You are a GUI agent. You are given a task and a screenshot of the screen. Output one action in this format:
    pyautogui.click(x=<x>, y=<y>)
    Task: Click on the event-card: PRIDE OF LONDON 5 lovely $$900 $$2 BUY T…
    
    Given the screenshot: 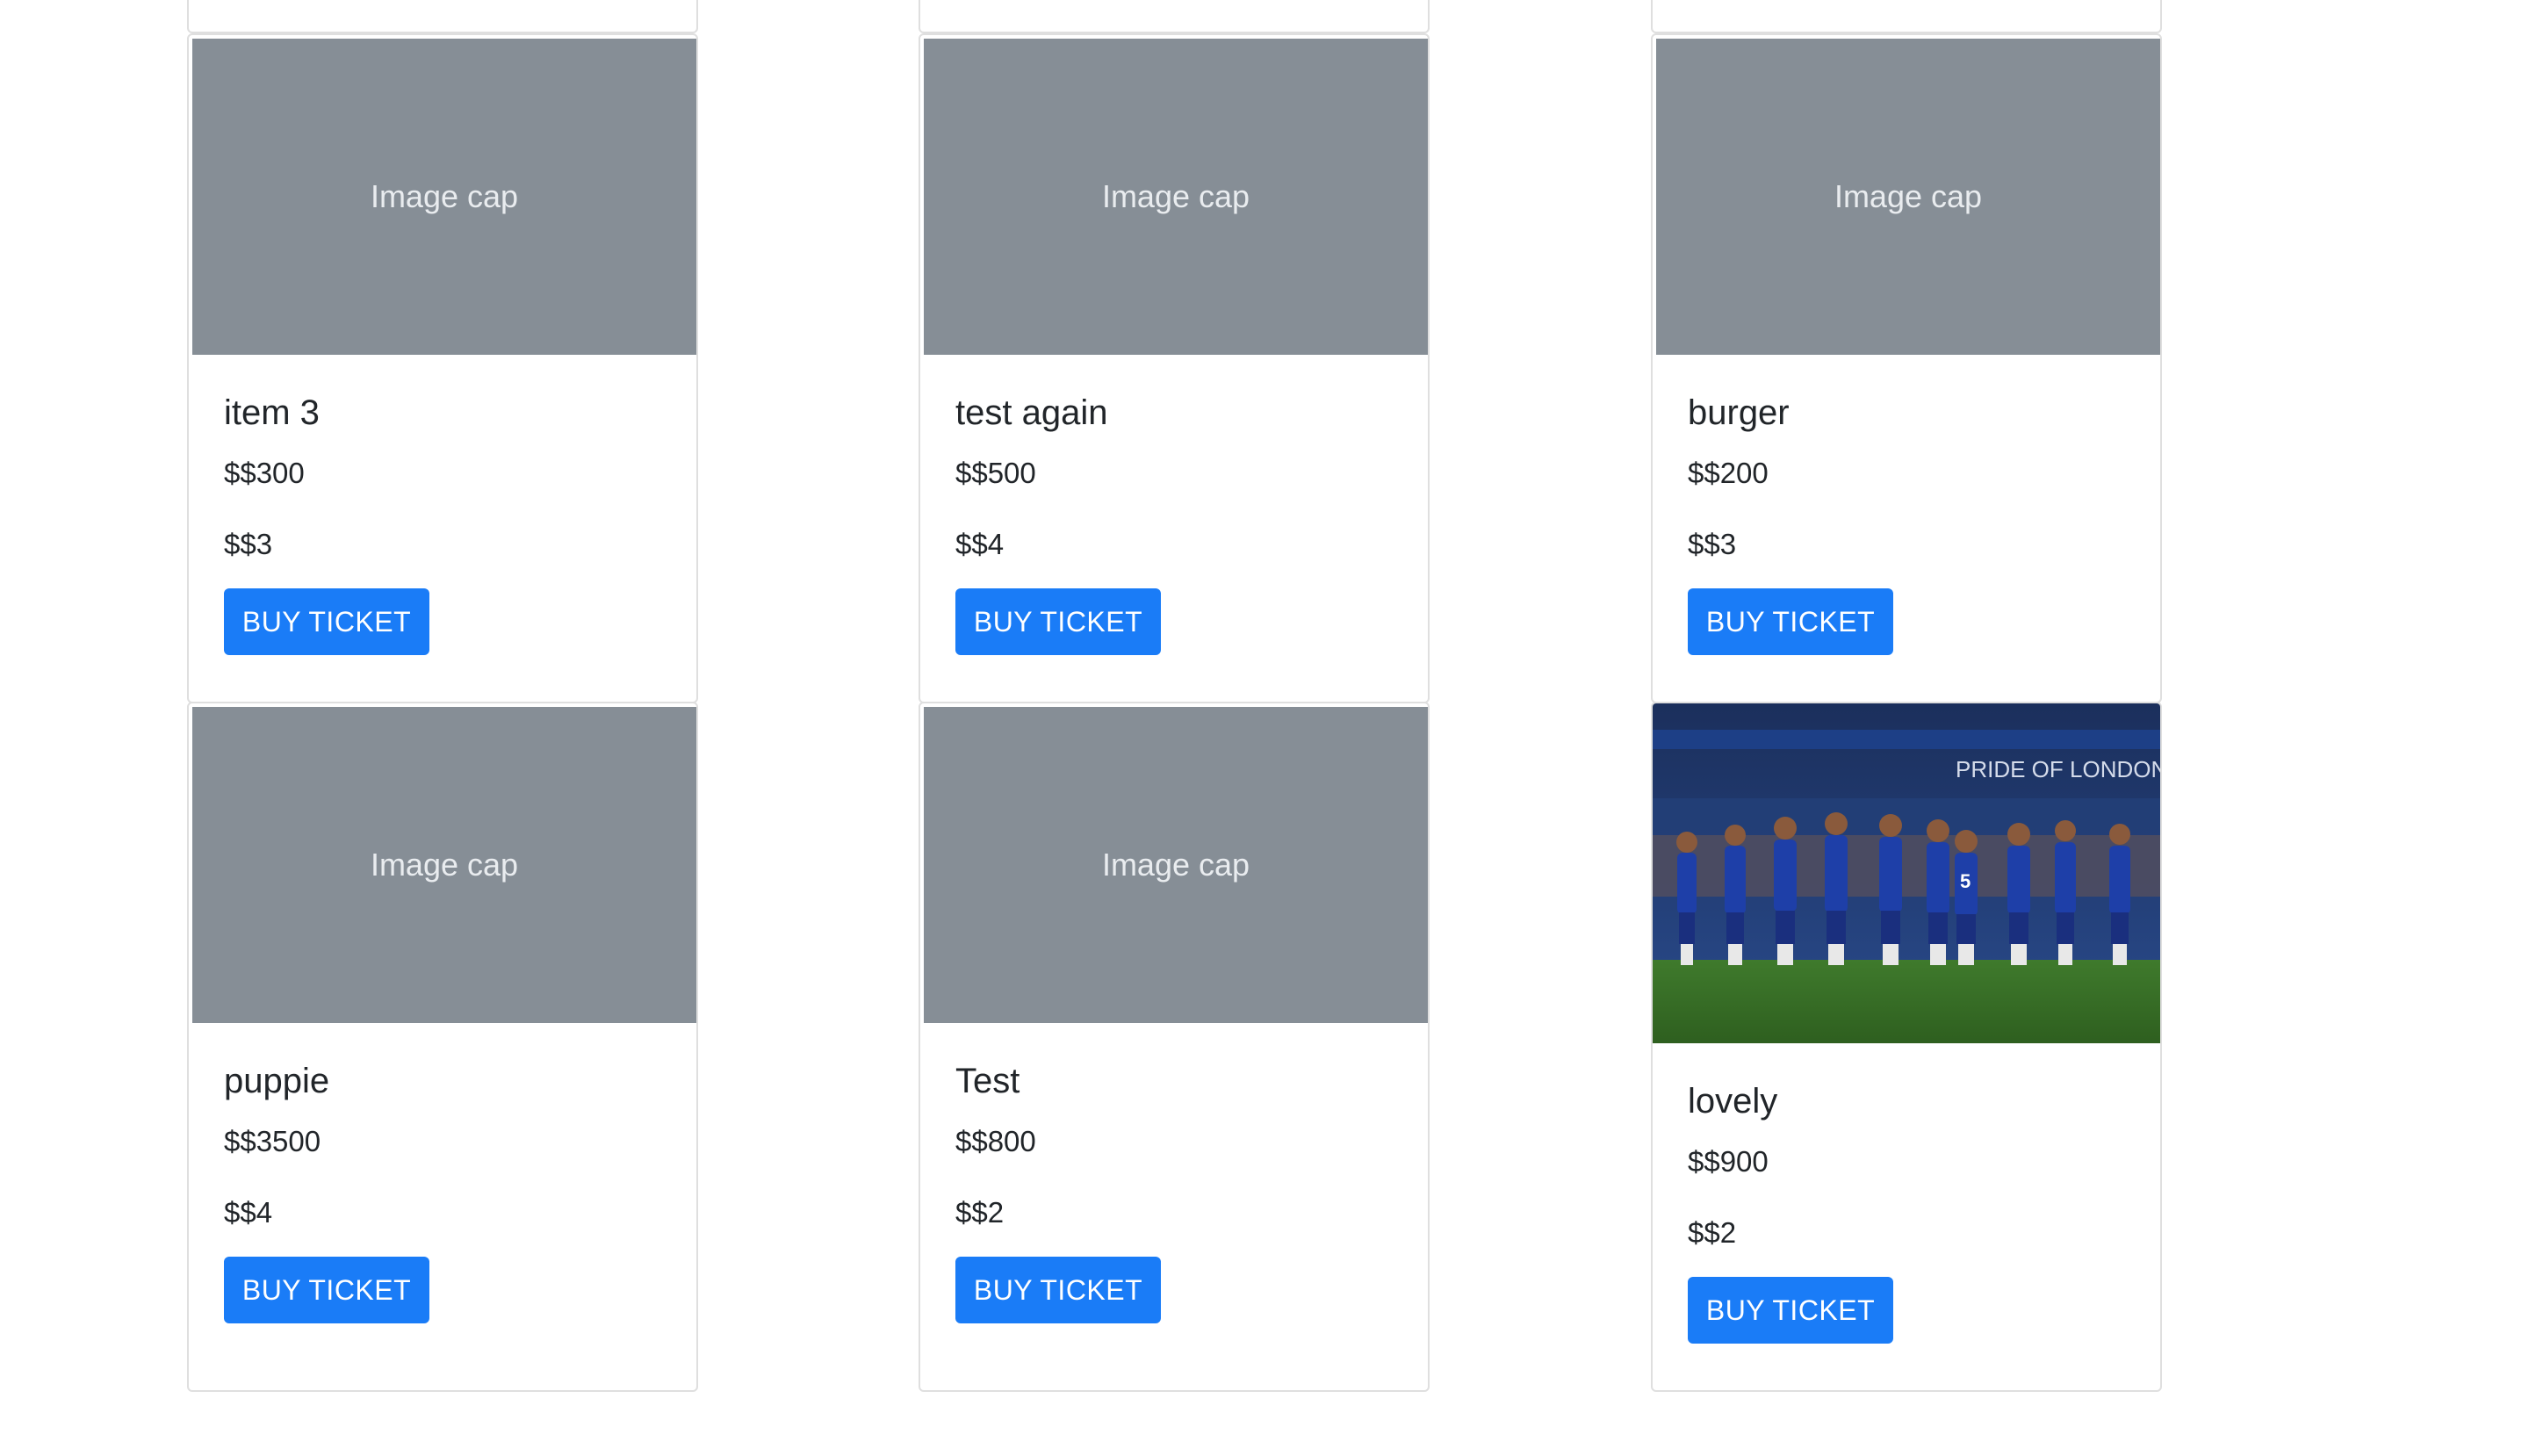 What is the action you would take?
    pyautogui.click(x=1907, y=1047)
    